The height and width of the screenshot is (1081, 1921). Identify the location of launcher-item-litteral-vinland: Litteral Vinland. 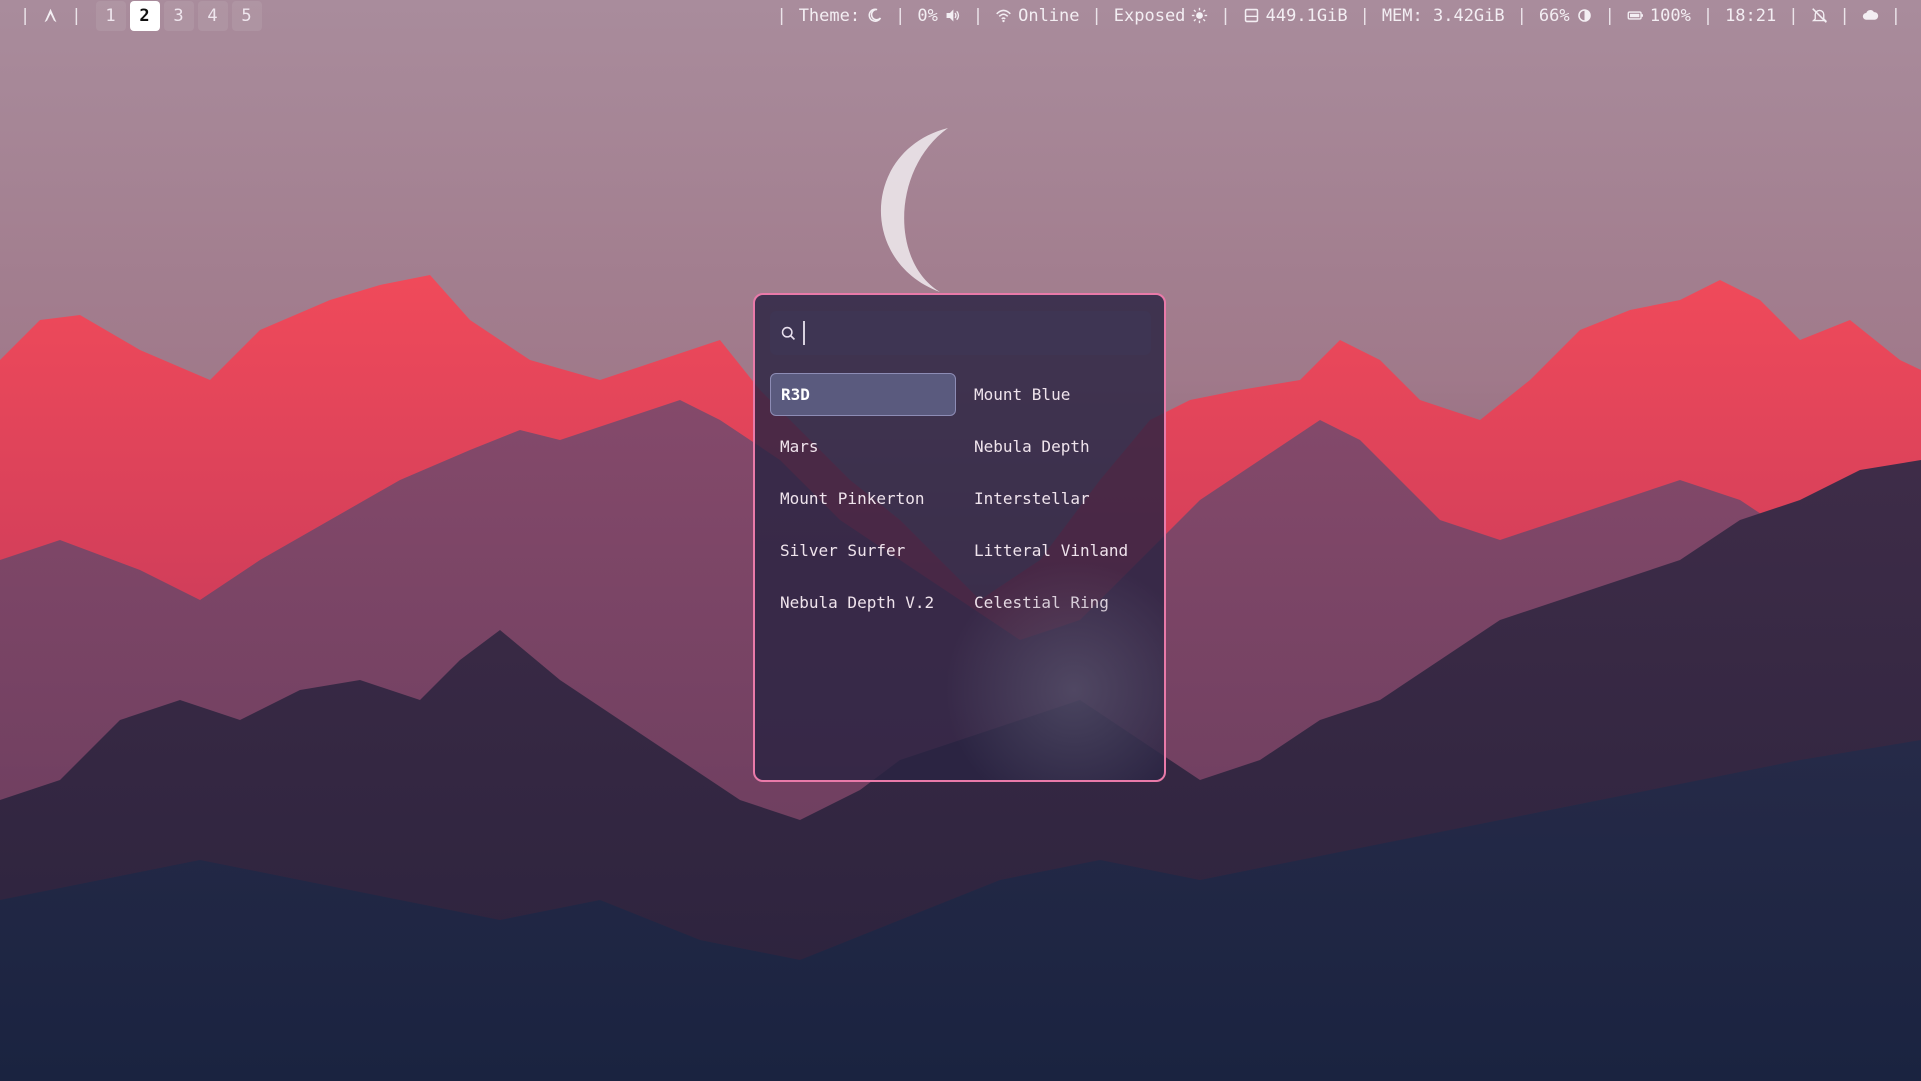
(1057, 550).